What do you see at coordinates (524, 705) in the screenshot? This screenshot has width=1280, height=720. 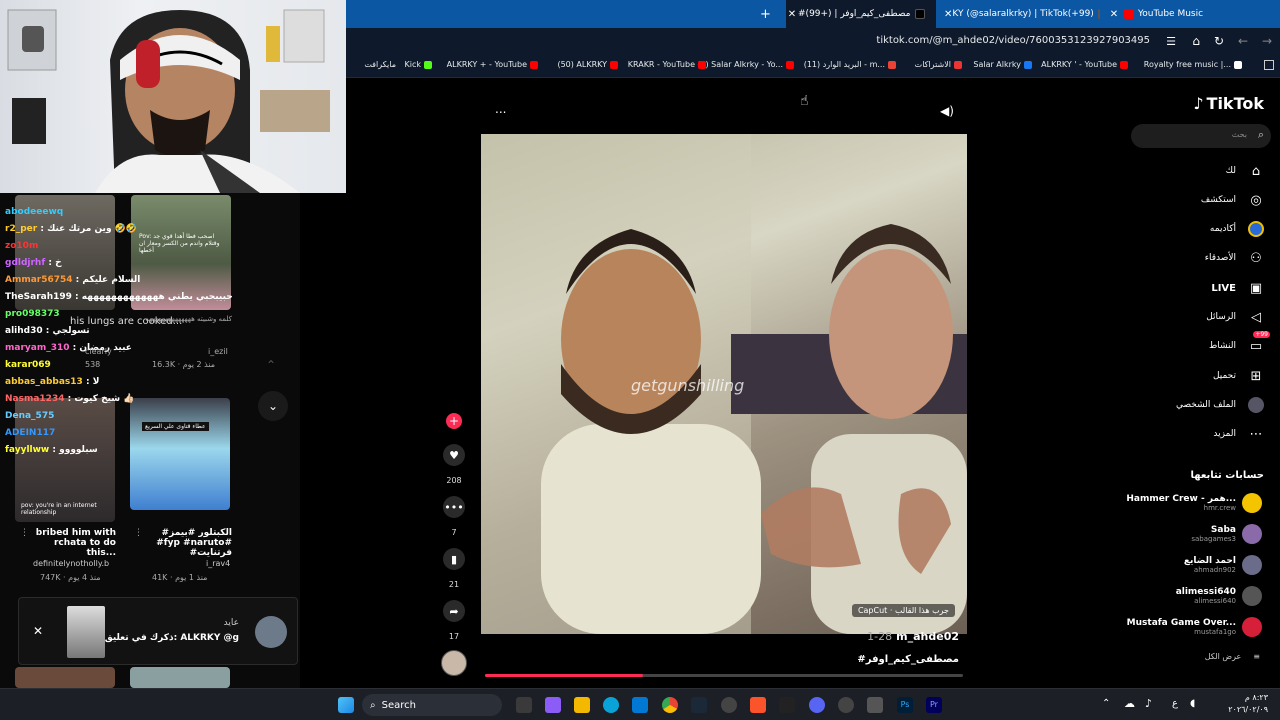 I see `task-view-icon` at bounding box center [524, 705].